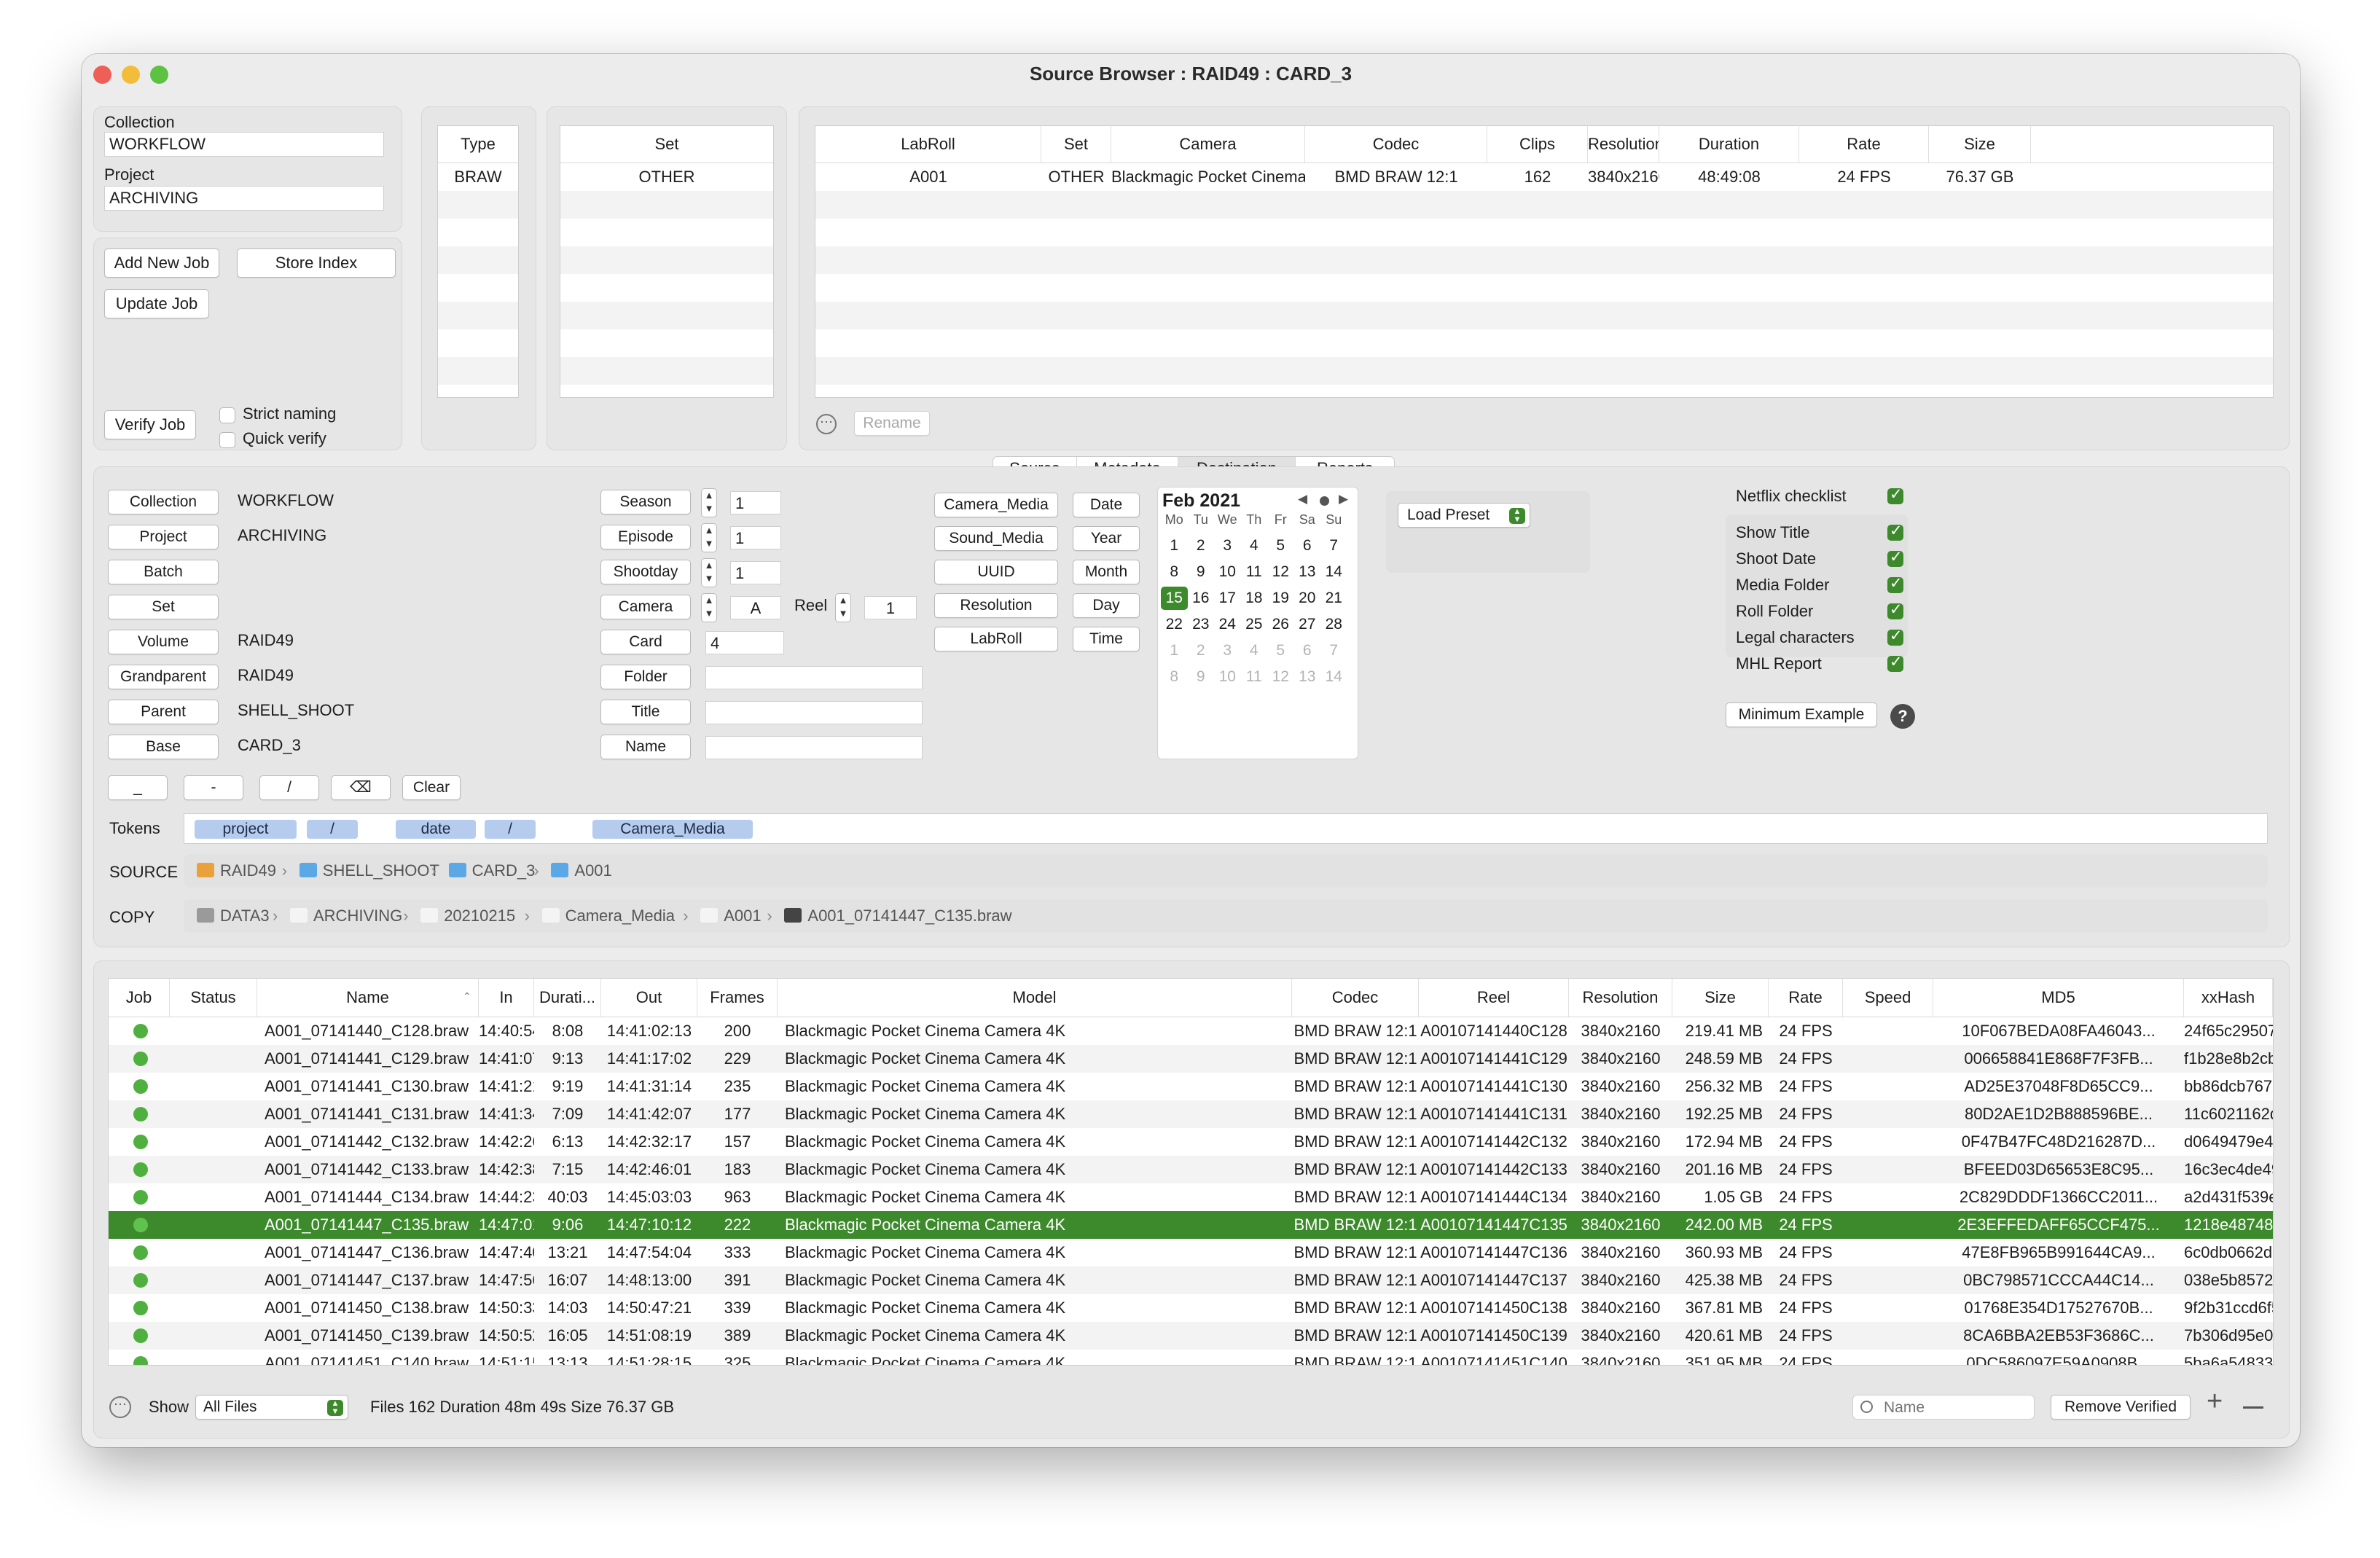  Describe the element at coordinates (593, 871) in the screenshot. I see `source-crumb: A001` at that location.